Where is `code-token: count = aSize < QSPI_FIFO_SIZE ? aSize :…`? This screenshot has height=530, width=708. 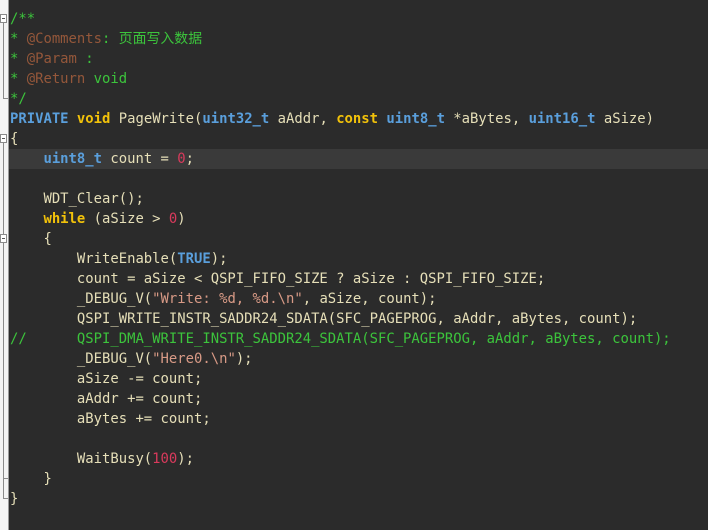
code-token: count = aSize < QSPI_FIFO_SIZE ? aSize :… is located at coordinates (278, 279).